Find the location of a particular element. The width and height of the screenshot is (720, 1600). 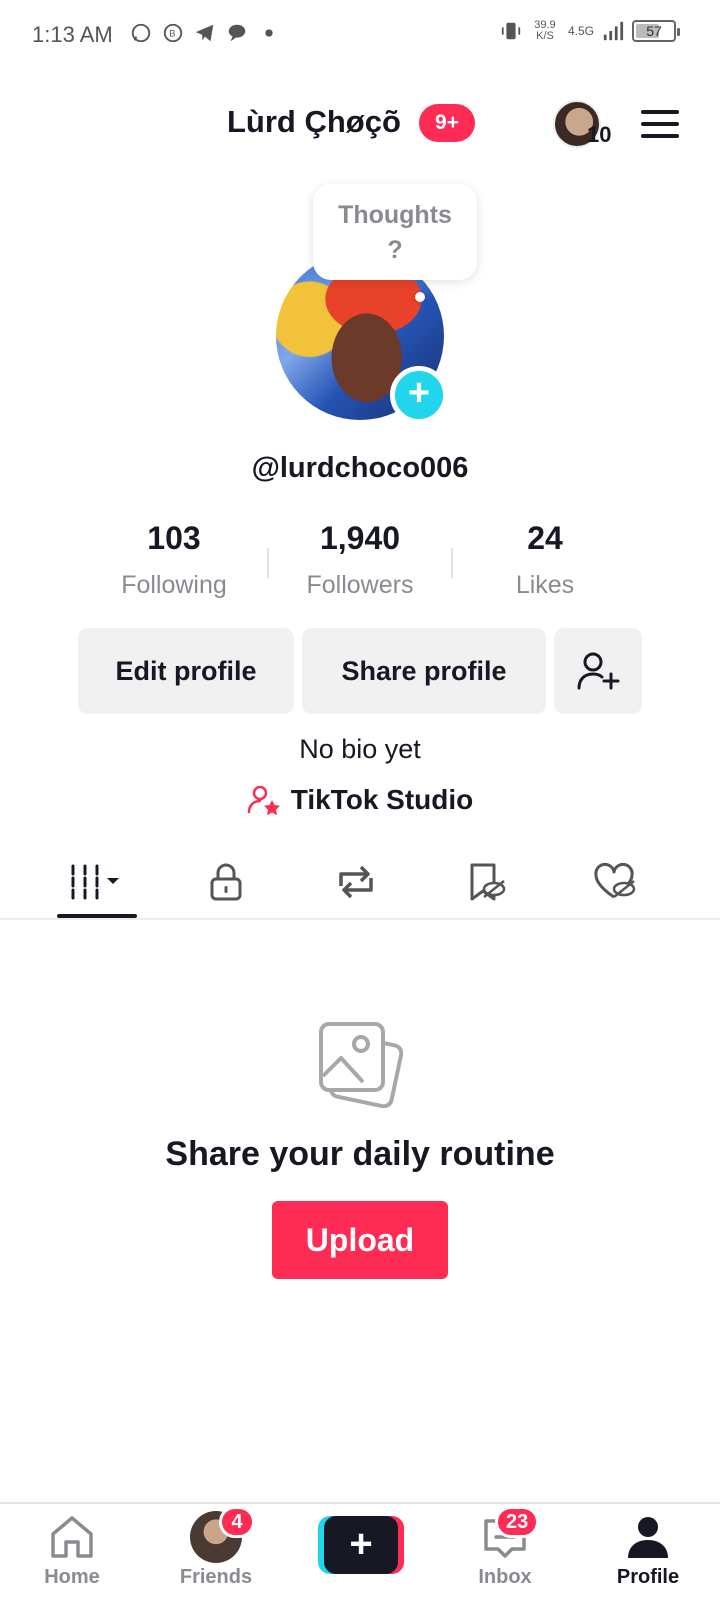

add-user-icon is located at coordinates (598, 671).